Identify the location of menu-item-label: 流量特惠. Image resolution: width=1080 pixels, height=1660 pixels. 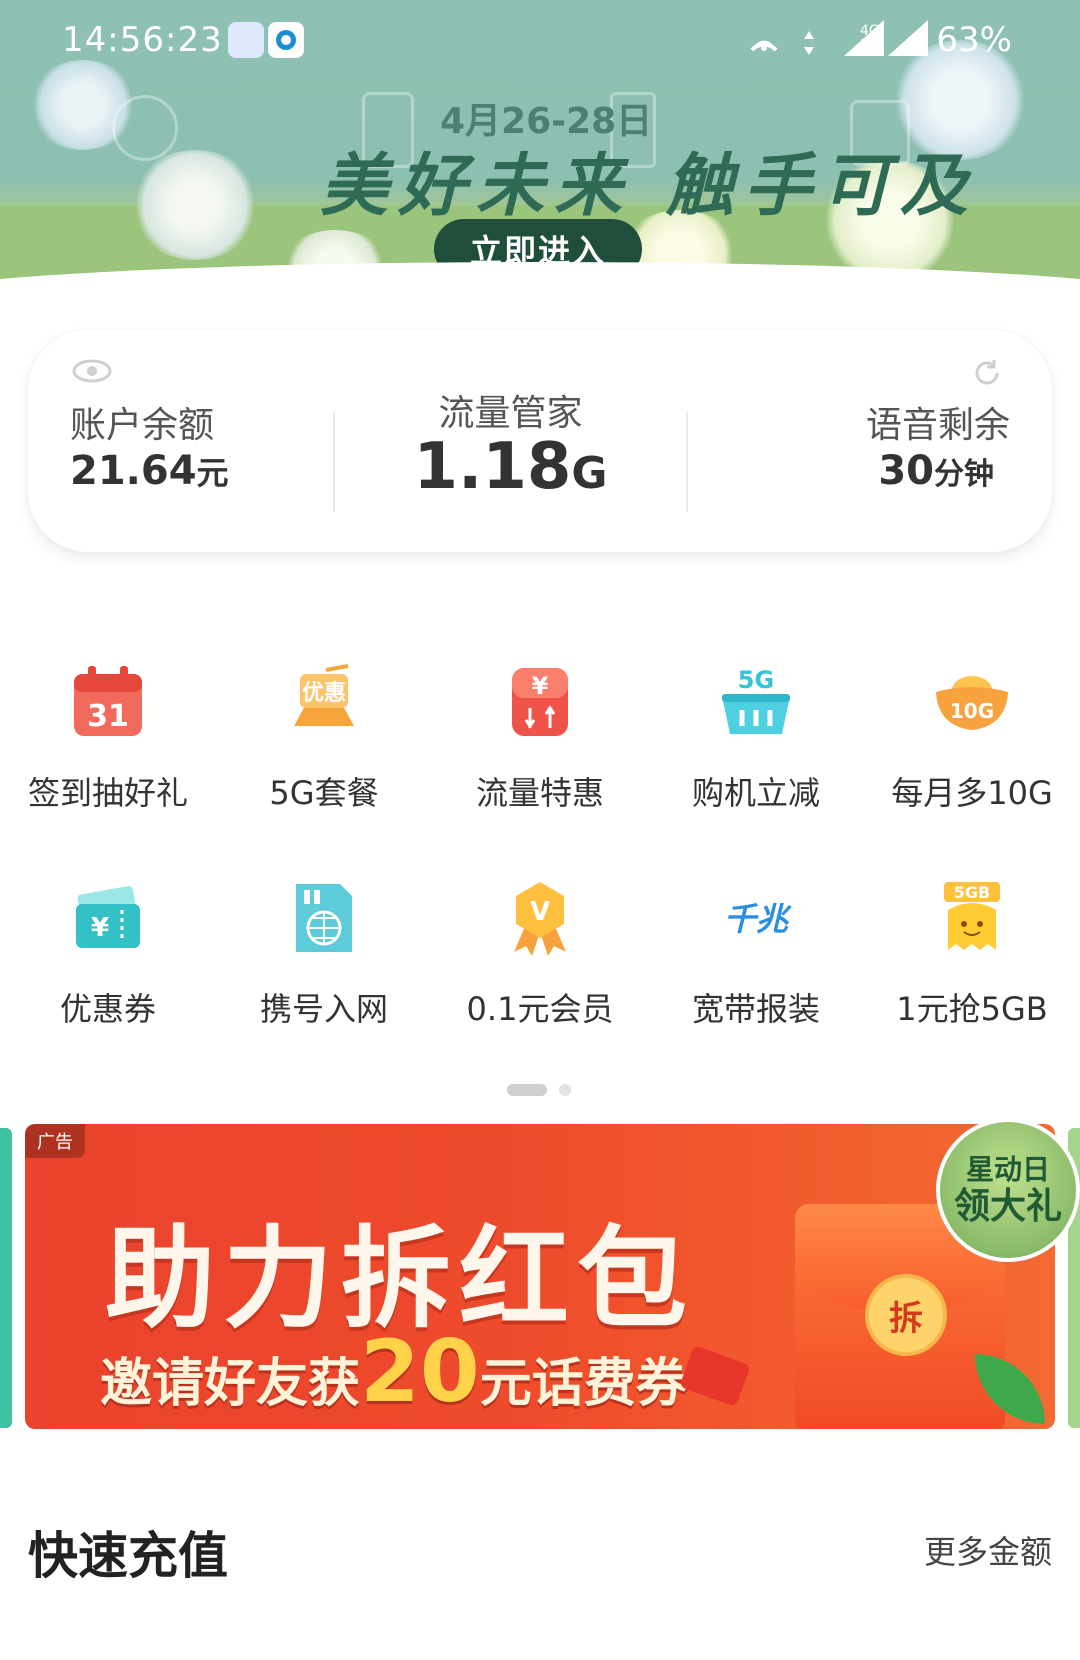
(539, 793).